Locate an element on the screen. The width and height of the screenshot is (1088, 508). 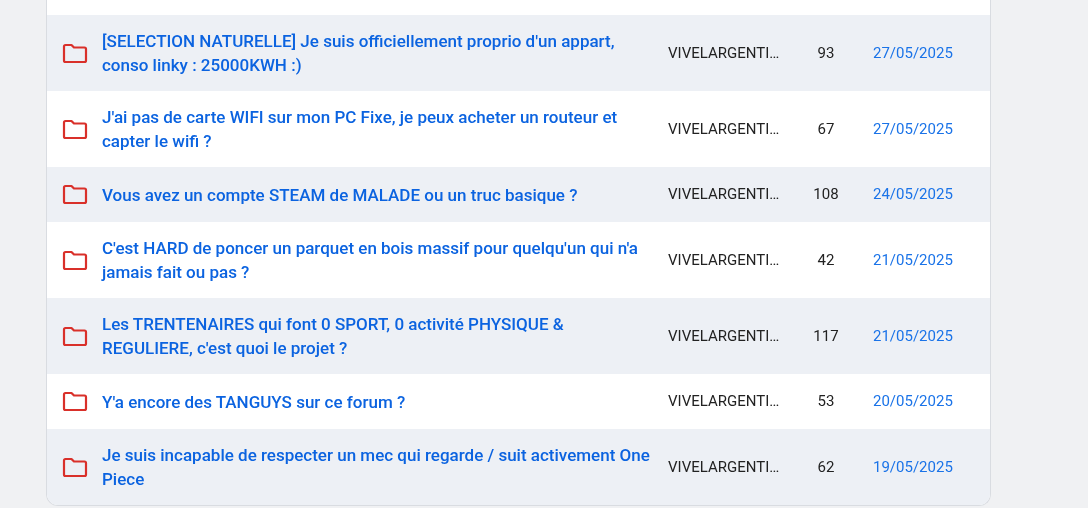
reply-count: 108 is located at coordinates (826, 195).